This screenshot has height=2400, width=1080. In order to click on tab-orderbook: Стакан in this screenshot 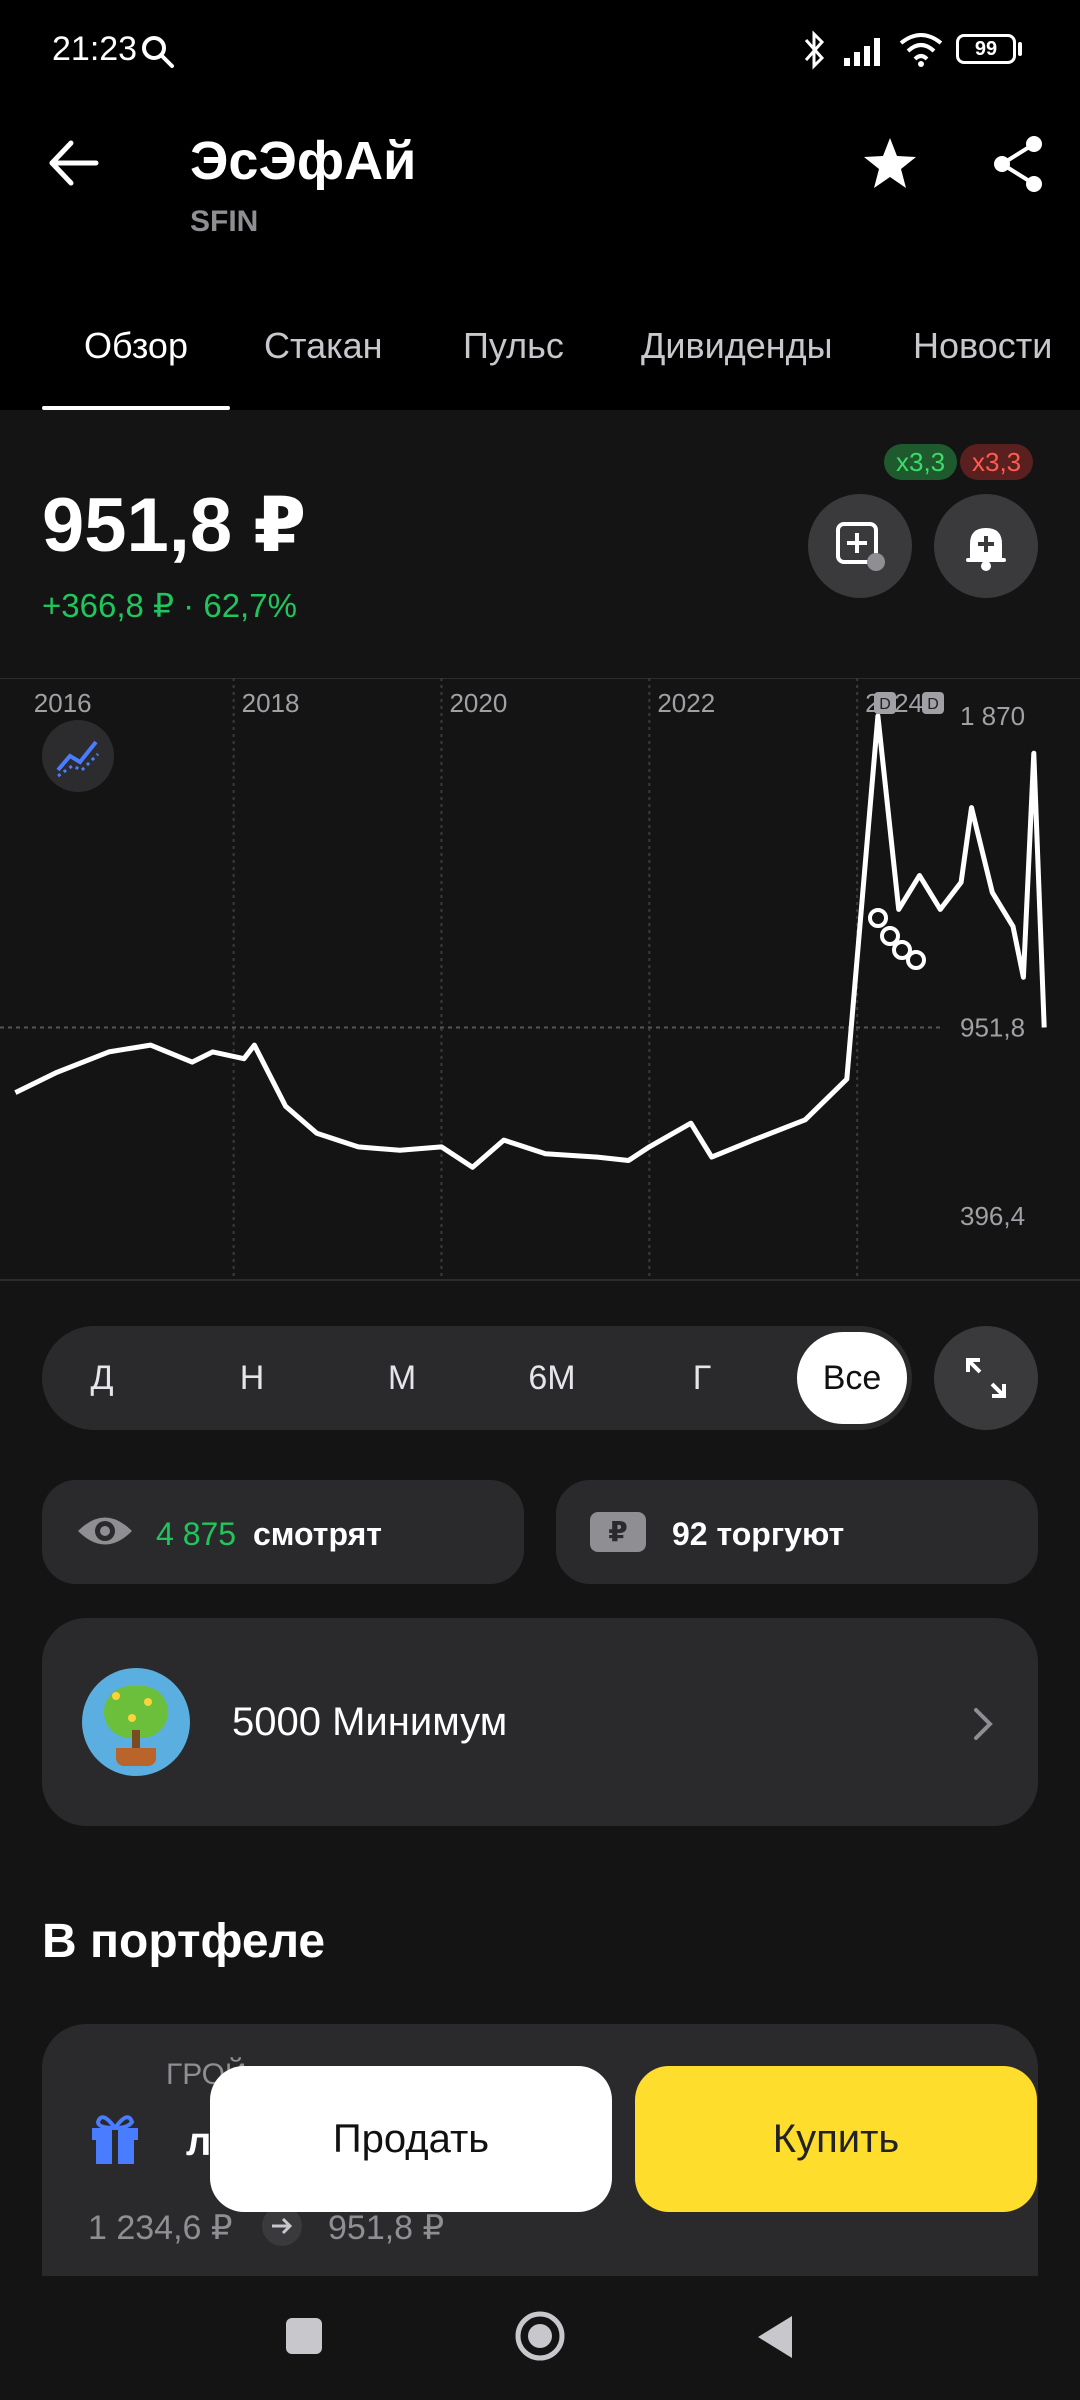, I will do `click(323, 346)`.